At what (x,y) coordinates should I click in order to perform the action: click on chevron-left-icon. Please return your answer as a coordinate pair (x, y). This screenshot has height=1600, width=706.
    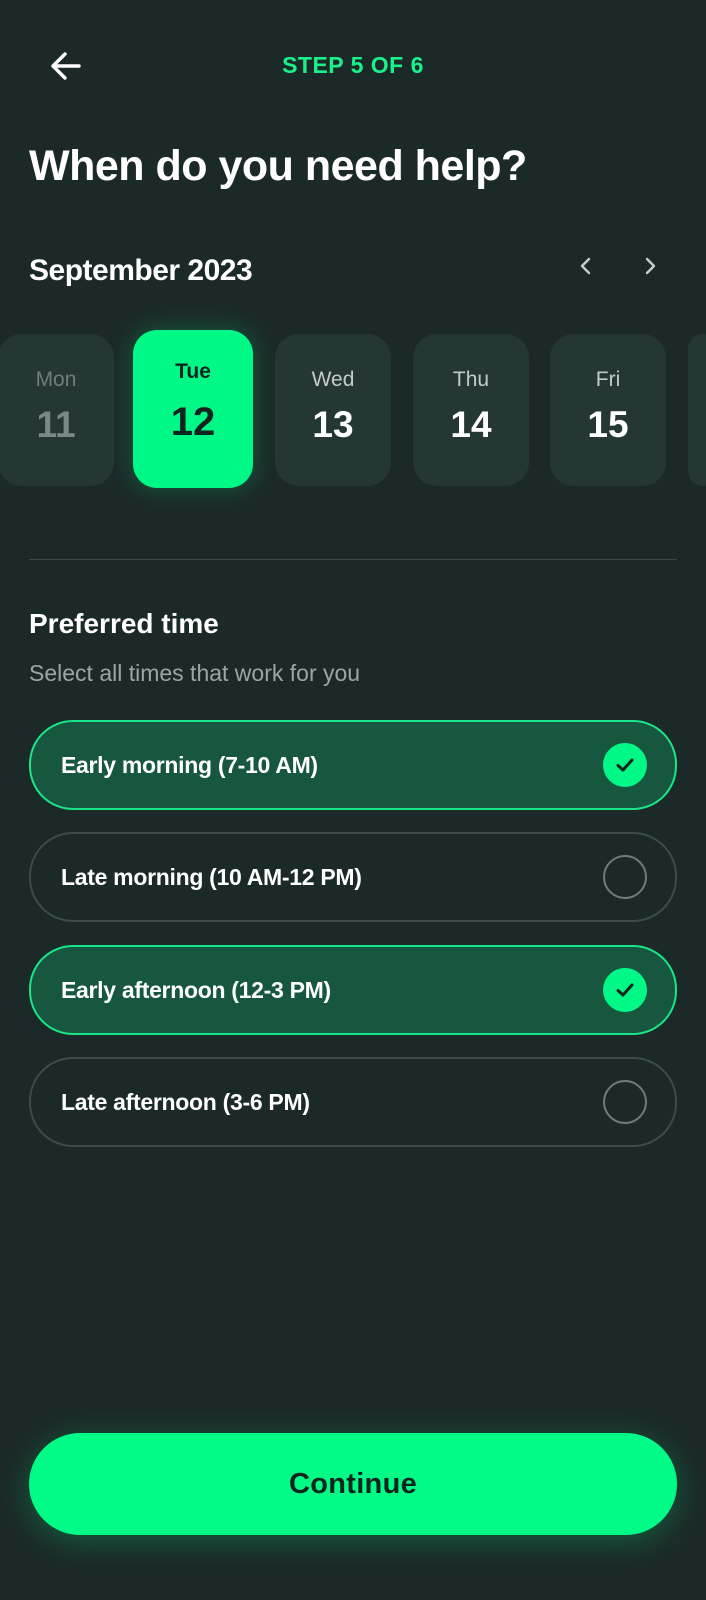
    Looking at the image, I should click on (585, 266).